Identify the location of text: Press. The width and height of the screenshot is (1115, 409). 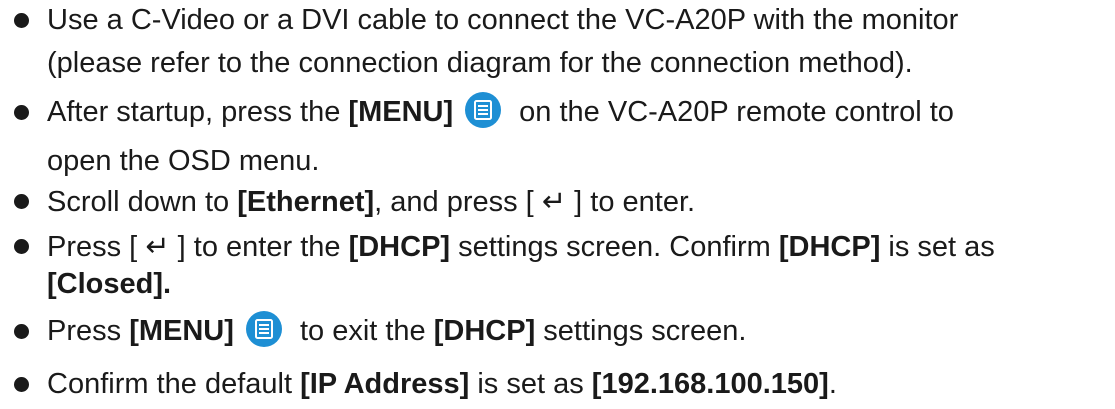
(88, 331).